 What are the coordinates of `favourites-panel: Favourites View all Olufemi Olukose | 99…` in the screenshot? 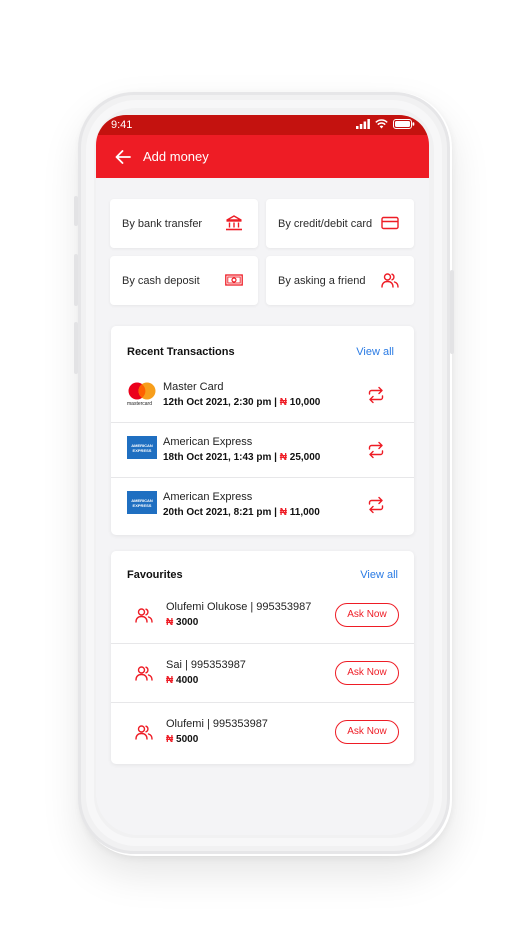 It's located at (262, 657).